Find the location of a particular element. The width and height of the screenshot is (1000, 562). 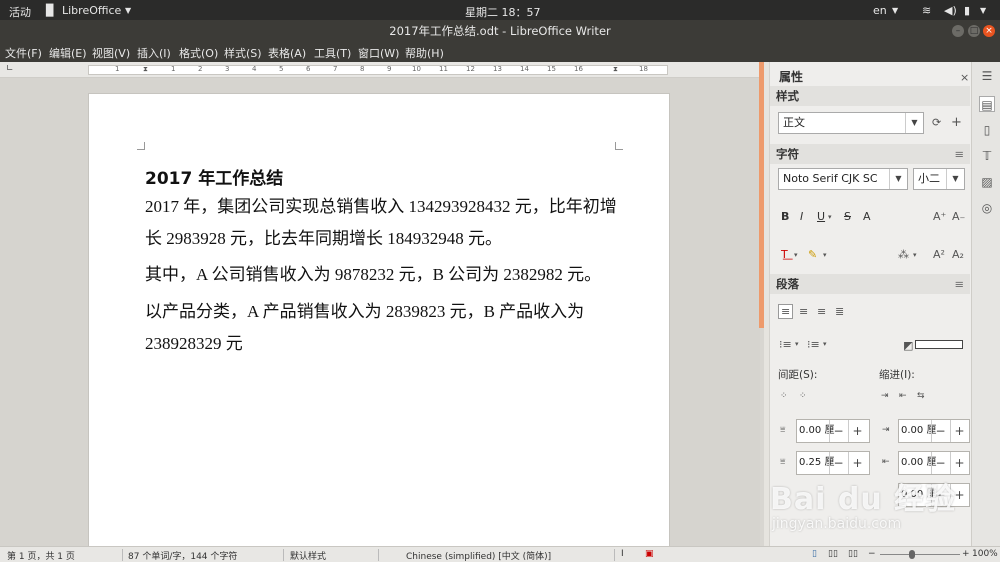

minimize-icon: – is located at coordinates (958, 31).